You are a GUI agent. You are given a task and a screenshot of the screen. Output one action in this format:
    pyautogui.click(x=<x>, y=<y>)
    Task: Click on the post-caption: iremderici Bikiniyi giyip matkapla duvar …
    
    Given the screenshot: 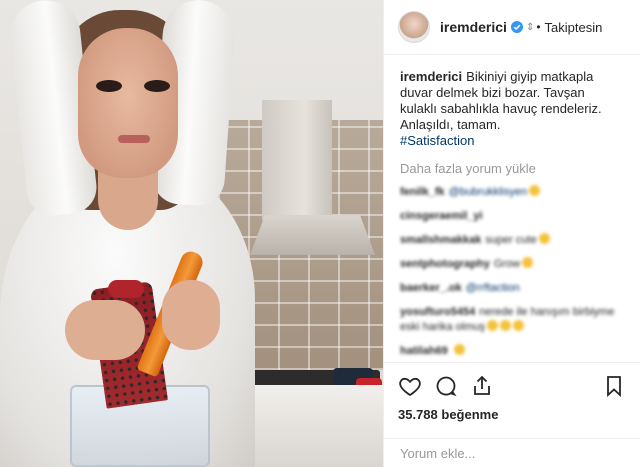 What is the action you would take?
    pyautogui.click(x=512, y=109)
    